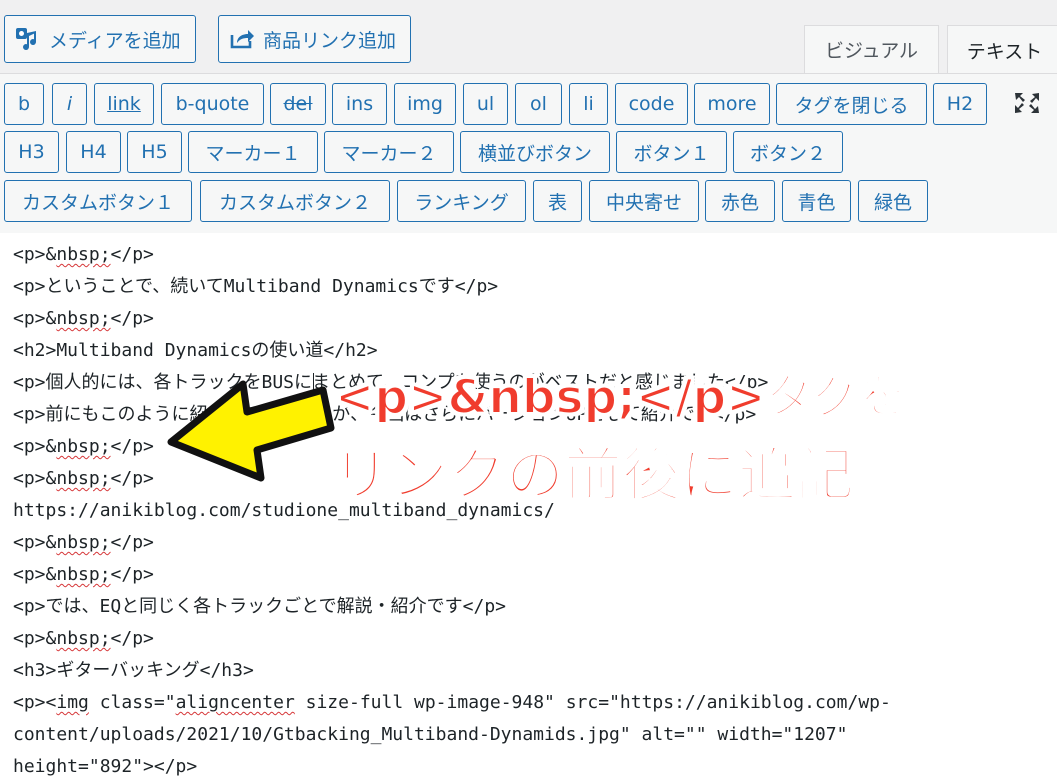 The height and width of the screenshot is (780, 1057). Describe the element at coordinates (425, 104) in the screenshot. I see `qt-img-button: img` at that location.